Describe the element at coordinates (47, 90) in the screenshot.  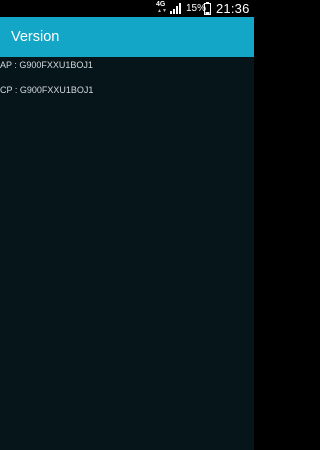
I see `cp-version: CP : G900FXXU1BOJ1` at that location.